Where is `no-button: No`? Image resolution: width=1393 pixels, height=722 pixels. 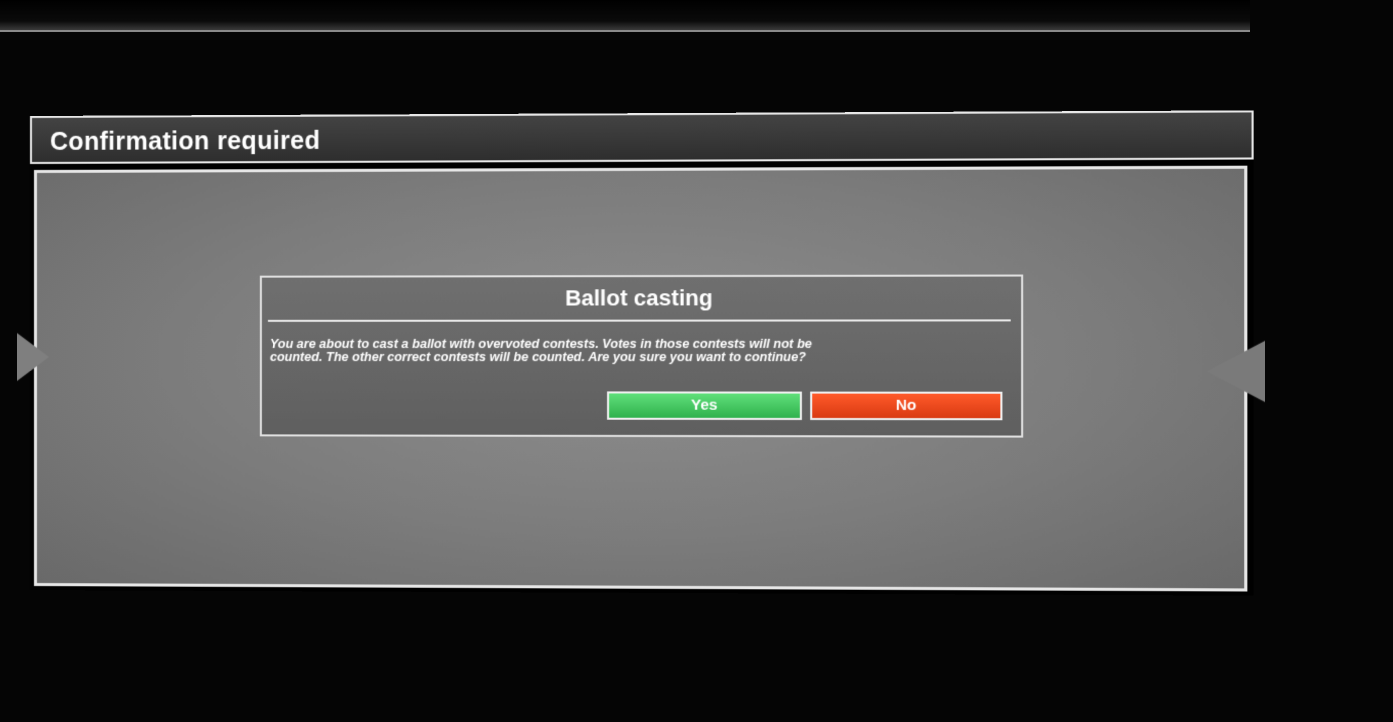 no-button: No is located at coordinates (906, 406).